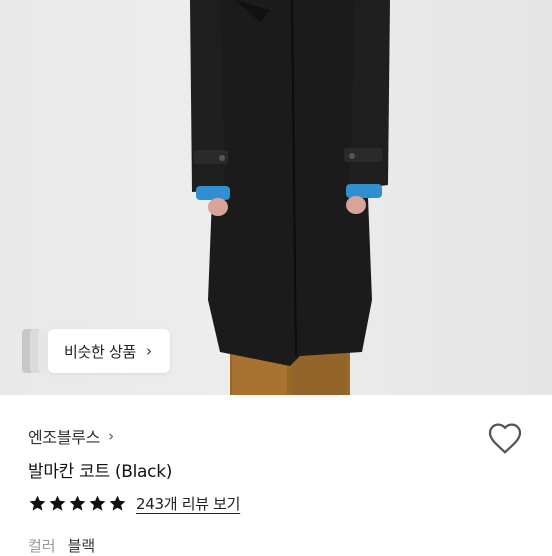  I want to click on similar-products-label: 비슷한 상품, so click(100, 351).